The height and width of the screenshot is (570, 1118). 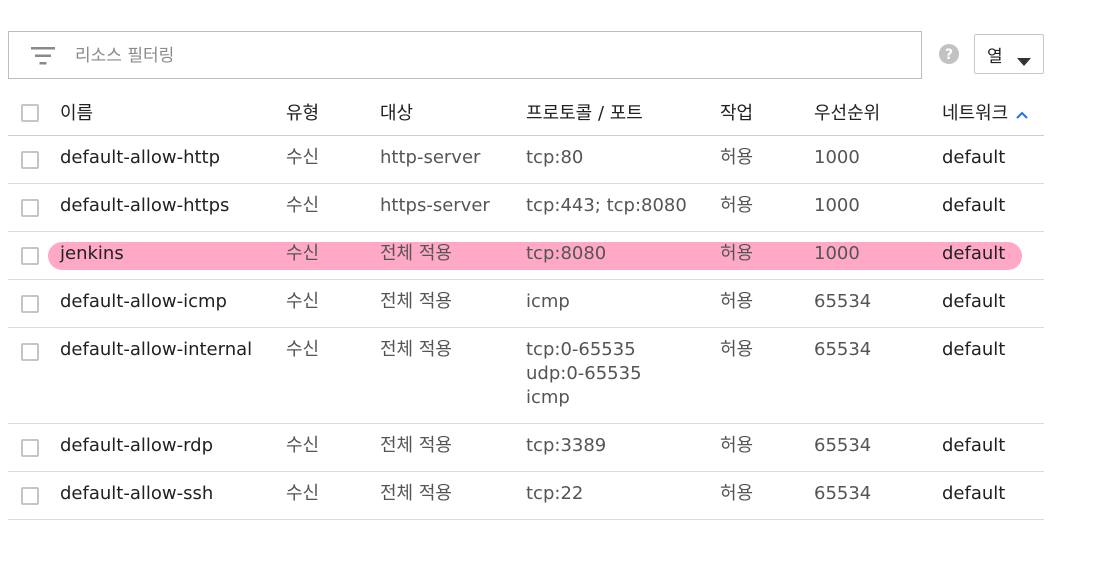 I want to click on columns-button: 열, so click(x=1009, y=54).